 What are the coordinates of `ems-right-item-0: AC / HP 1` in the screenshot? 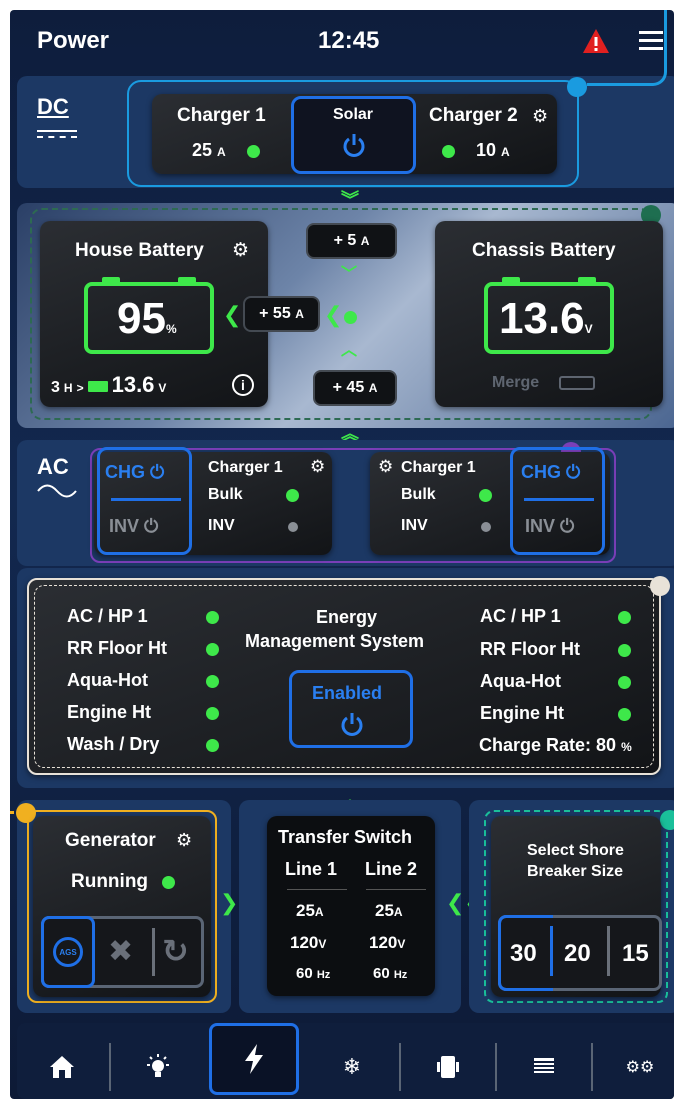 It's located at (520, 616).